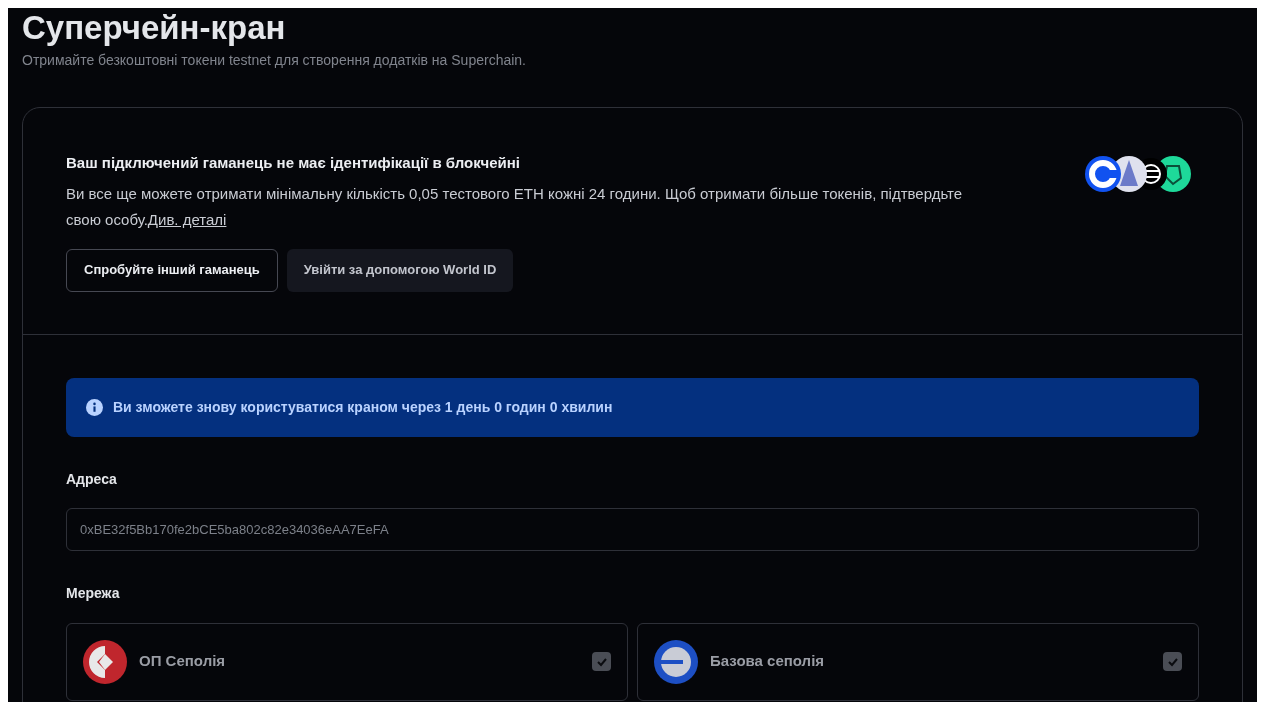  Describe the element at coordinates (183, 661) in the screenshot. I see `network-name: ОП Сеполія` at that location.